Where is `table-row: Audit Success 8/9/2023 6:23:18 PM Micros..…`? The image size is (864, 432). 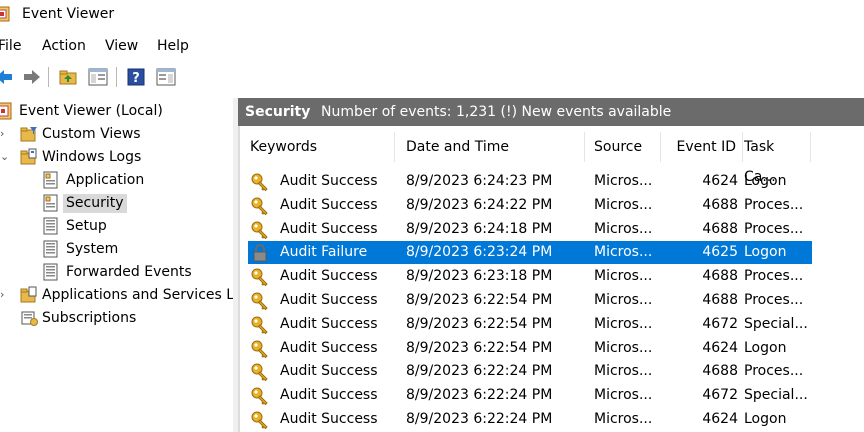 table-row: Audit Success 8/9/2023 6:23:18 PM Micros..… is located at coordinates (530, 276).